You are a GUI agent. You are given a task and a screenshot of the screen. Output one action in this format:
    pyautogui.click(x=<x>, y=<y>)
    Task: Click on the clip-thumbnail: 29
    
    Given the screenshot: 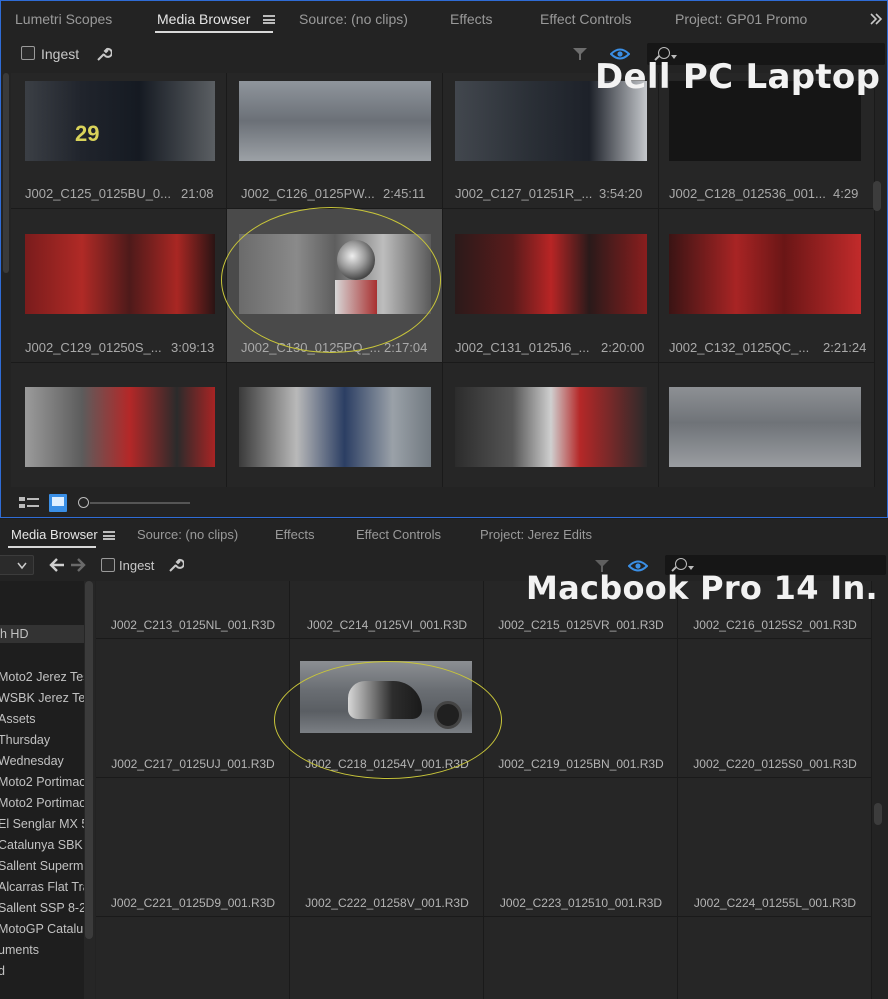 What is the action you would take?
    pyautogui.click(x=120, y=121)
    